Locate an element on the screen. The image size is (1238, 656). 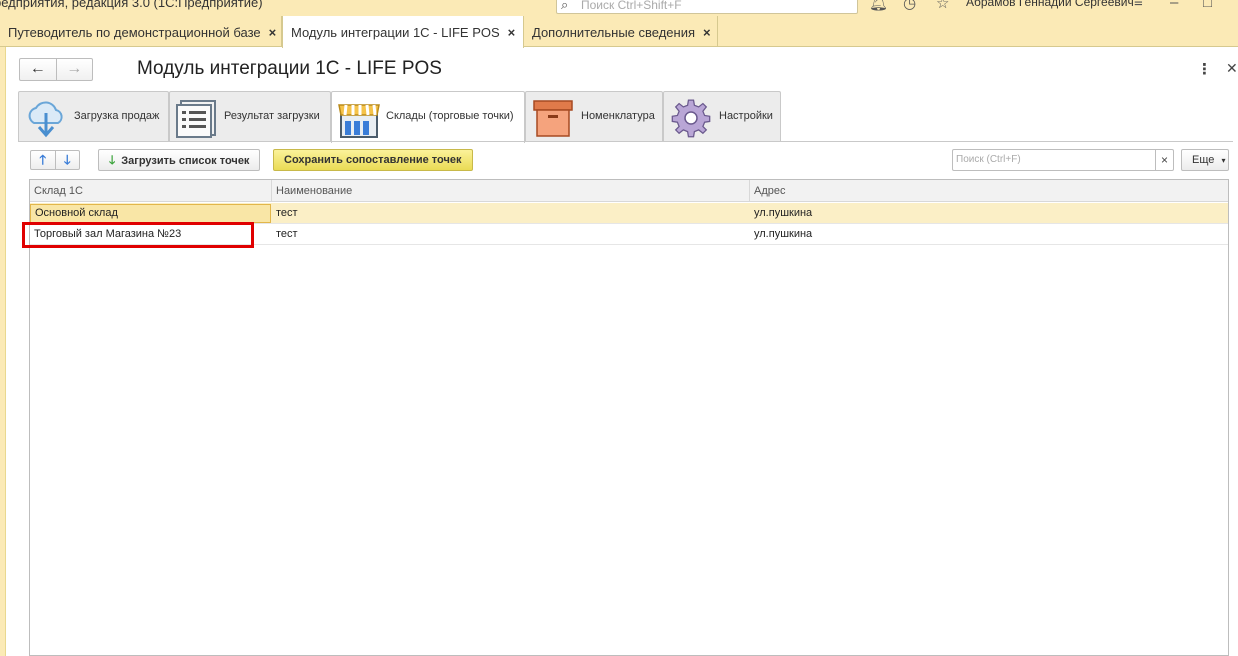
table-search-input: Поиск (Ctrl+F) × is located at coordinates (1063, 160).